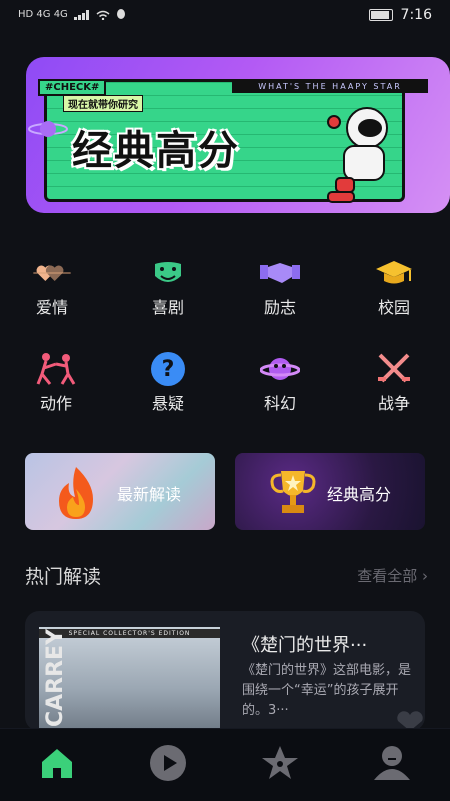 The image size is (450, 801). I want to click on category-mystery: ? 悬疑, so click(168, 383).